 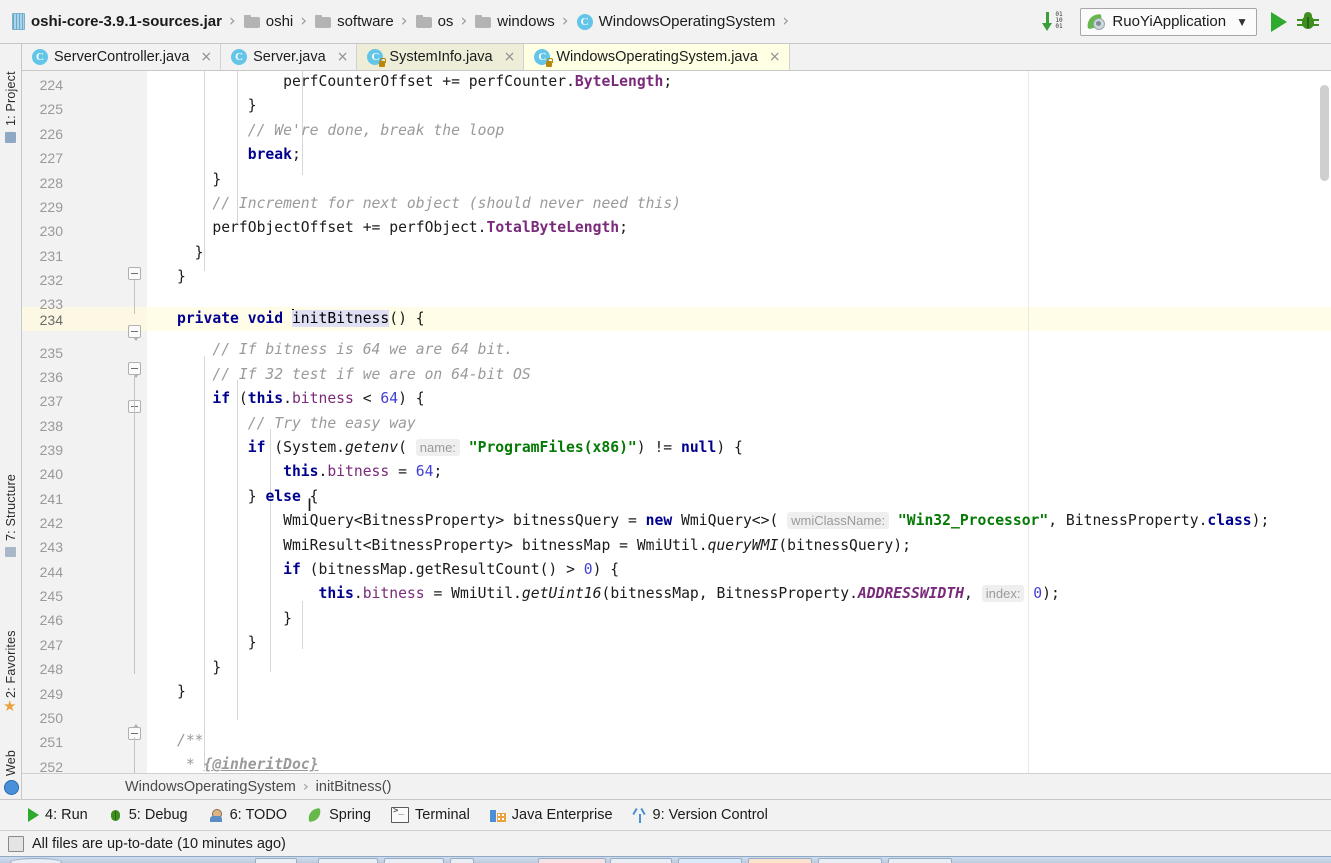 What do you see at coordinates (584, 21) in the screenshot?
I see `class-icon: C` at bounding box center [584, 21].